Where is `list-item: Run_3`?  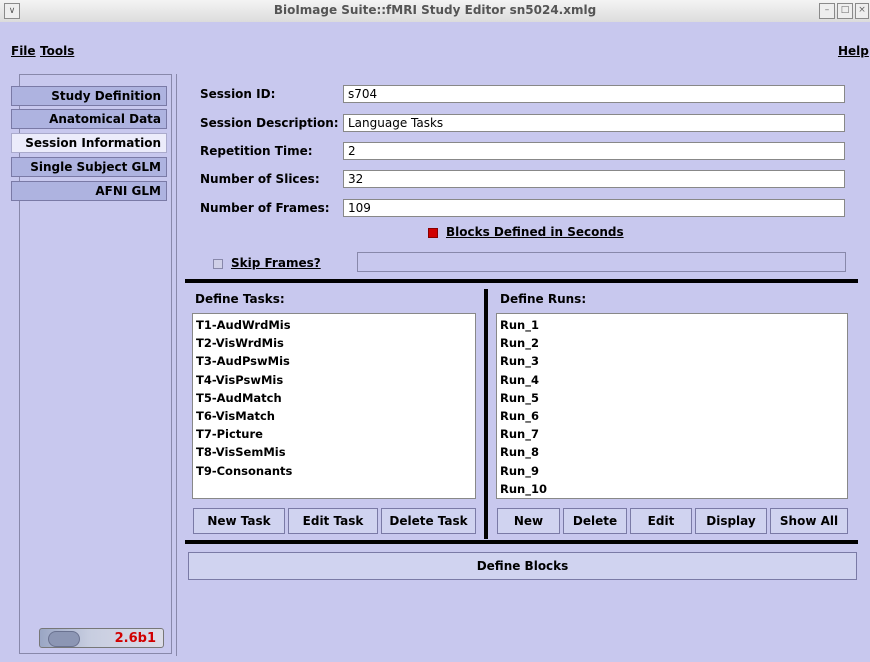
list-item: Run_3 is located at coordinates (672, 361).